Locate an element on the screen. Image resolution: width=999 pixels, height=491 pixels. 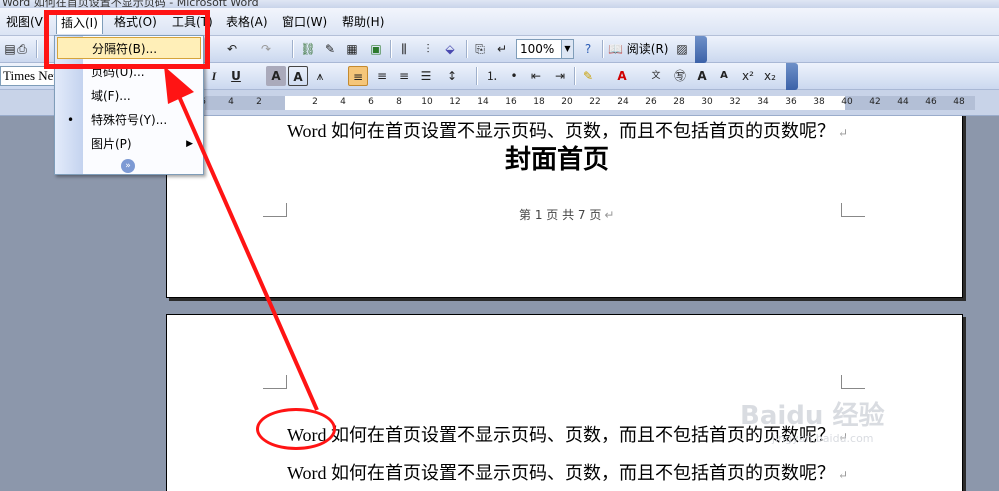
baidu-watermark: Baidu 经验 jingyan.baidu.com is located at coordinates (812, 420).